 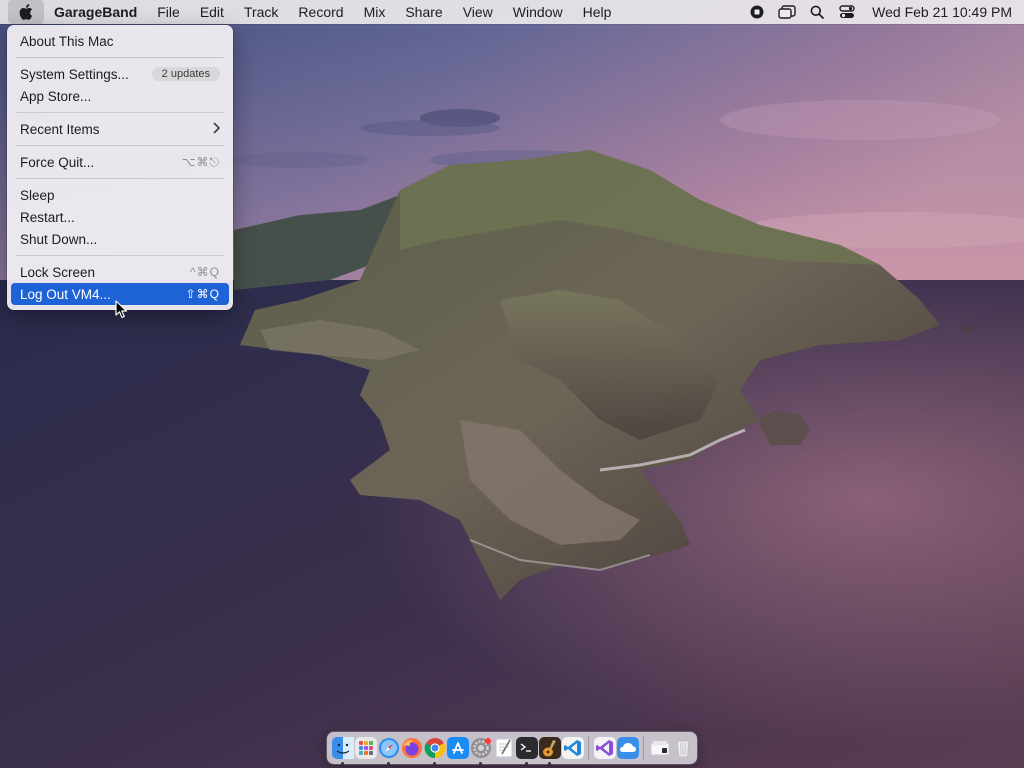 What do you see at coordinates (504, 748) in the screenshot?
I see `textedit-icon` at bounding box center [504, 748].